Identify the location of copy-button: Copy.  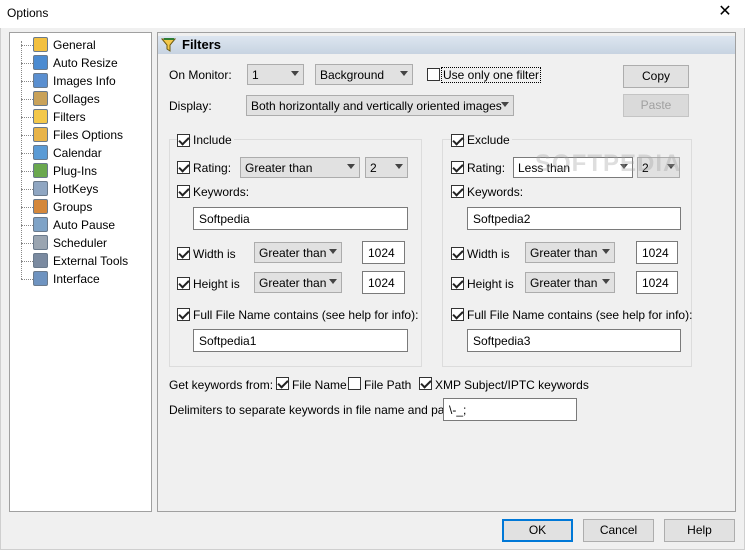
(656, 76).